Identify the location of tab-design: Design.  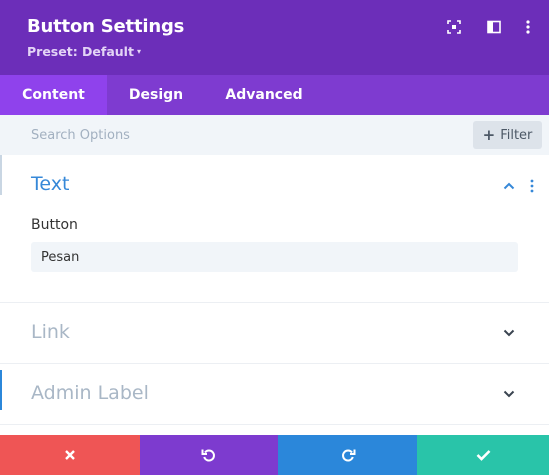
(156, 95).